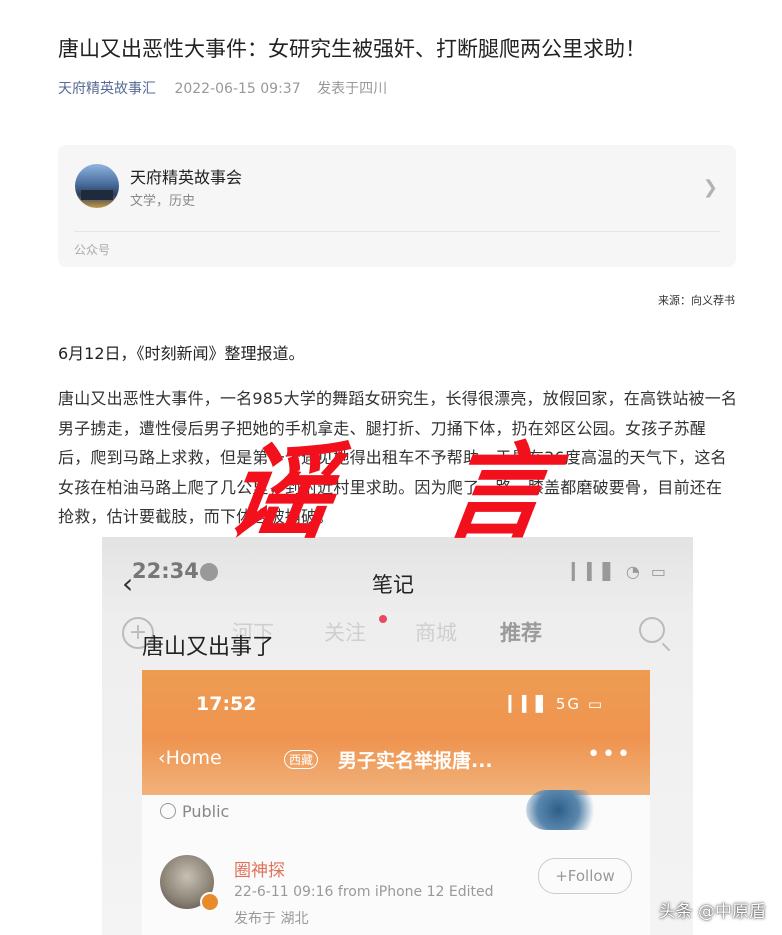  I want to click on more-icon: •••, so click(609, 754).